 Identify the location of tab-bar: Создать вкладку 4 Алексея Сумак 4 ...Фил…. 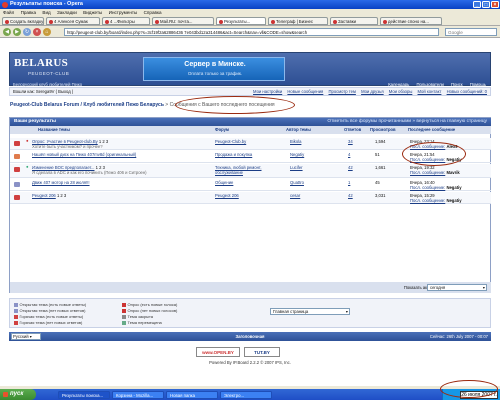
(250, 21).